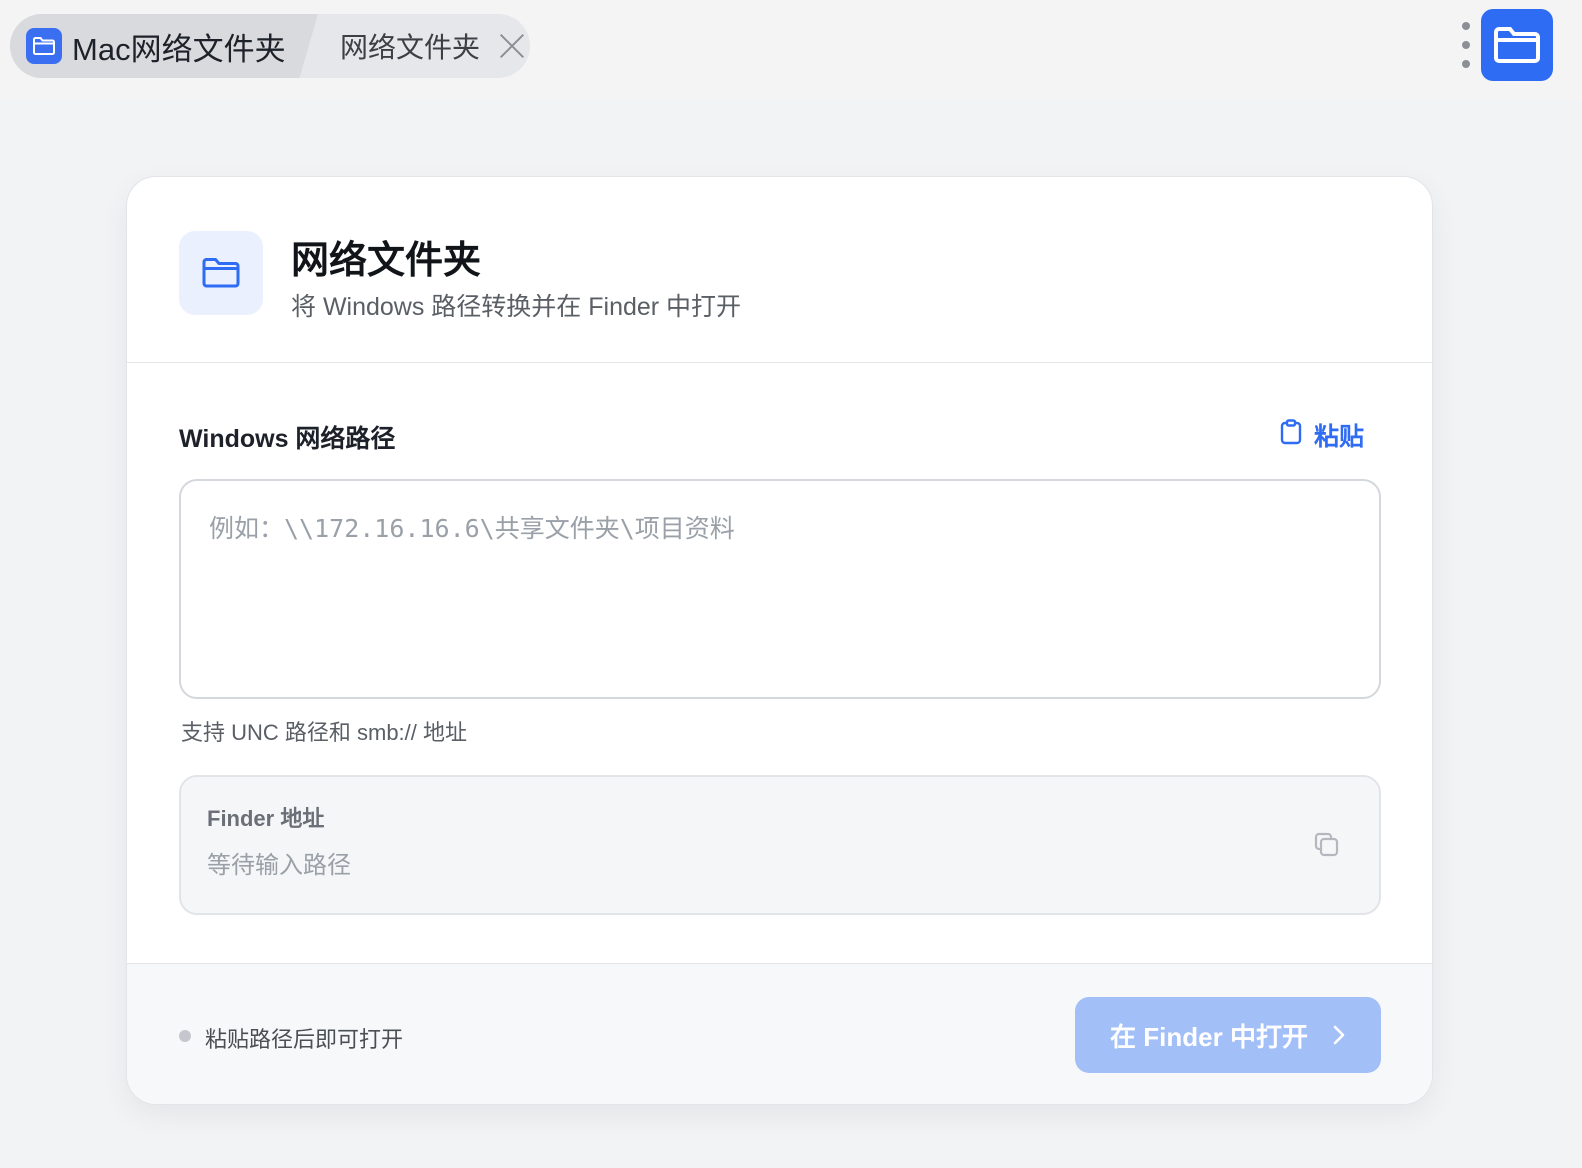 The image size is (1582, 1168). I want to click on finder-address-label: Finder 地址, so click(266, 818).